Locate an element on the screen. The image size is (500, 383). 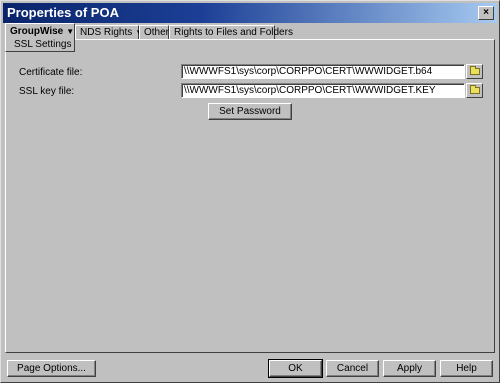
close-icon: × is located at coordinates (486, 13).